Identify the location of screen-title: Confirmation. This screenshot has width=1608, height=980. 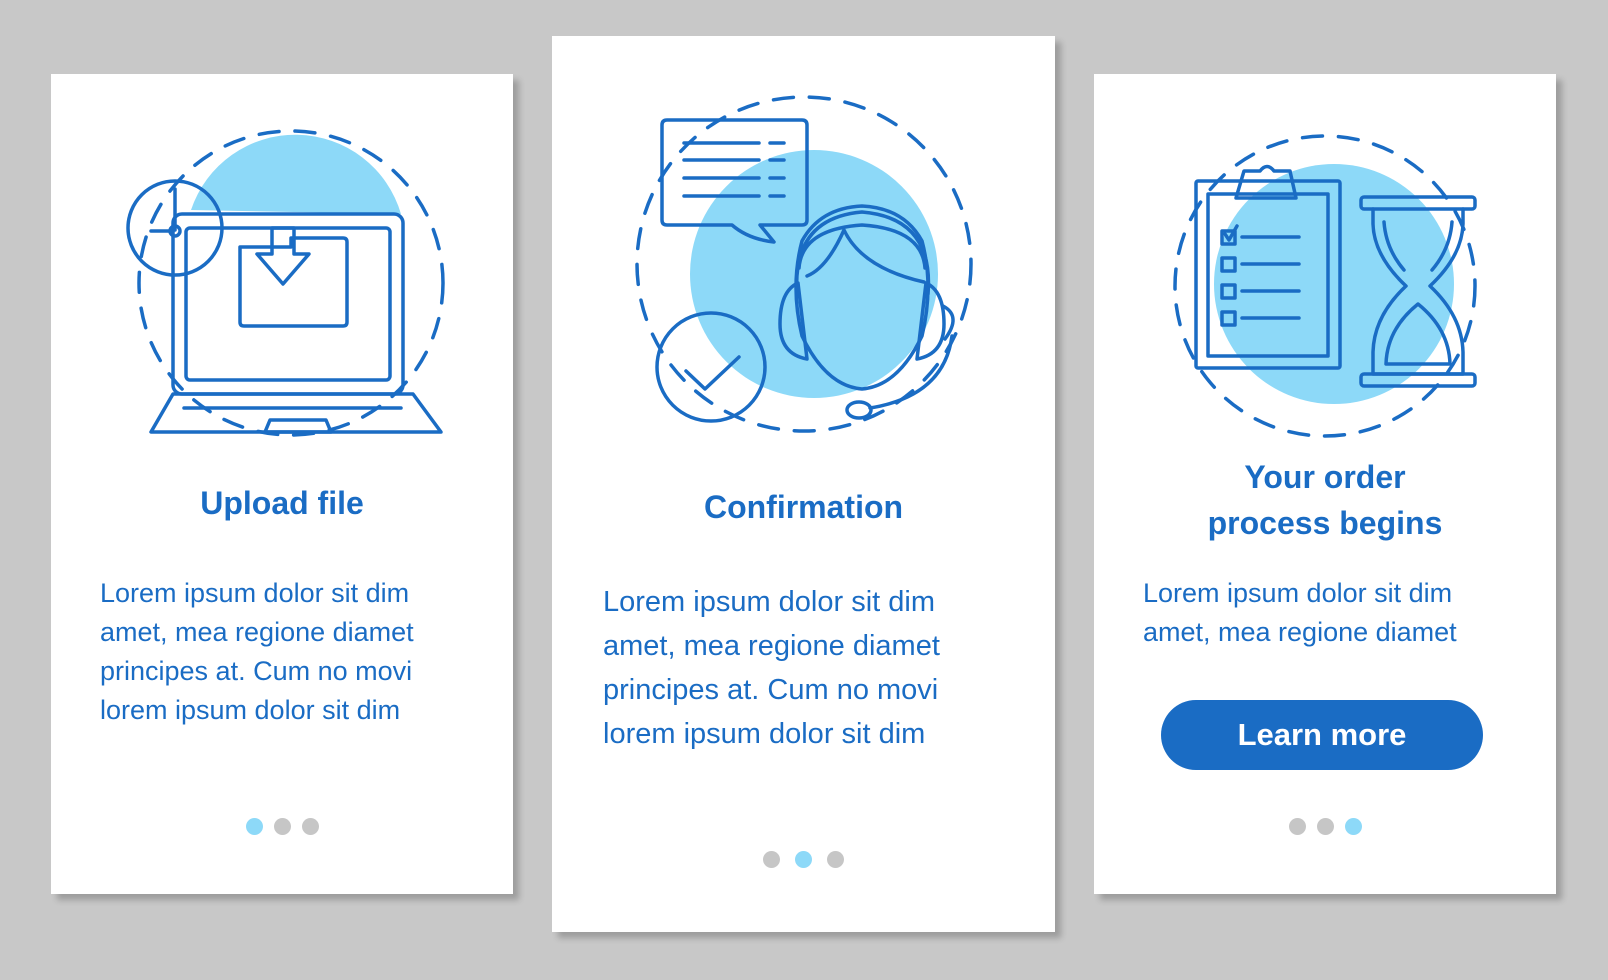
(803, 507).